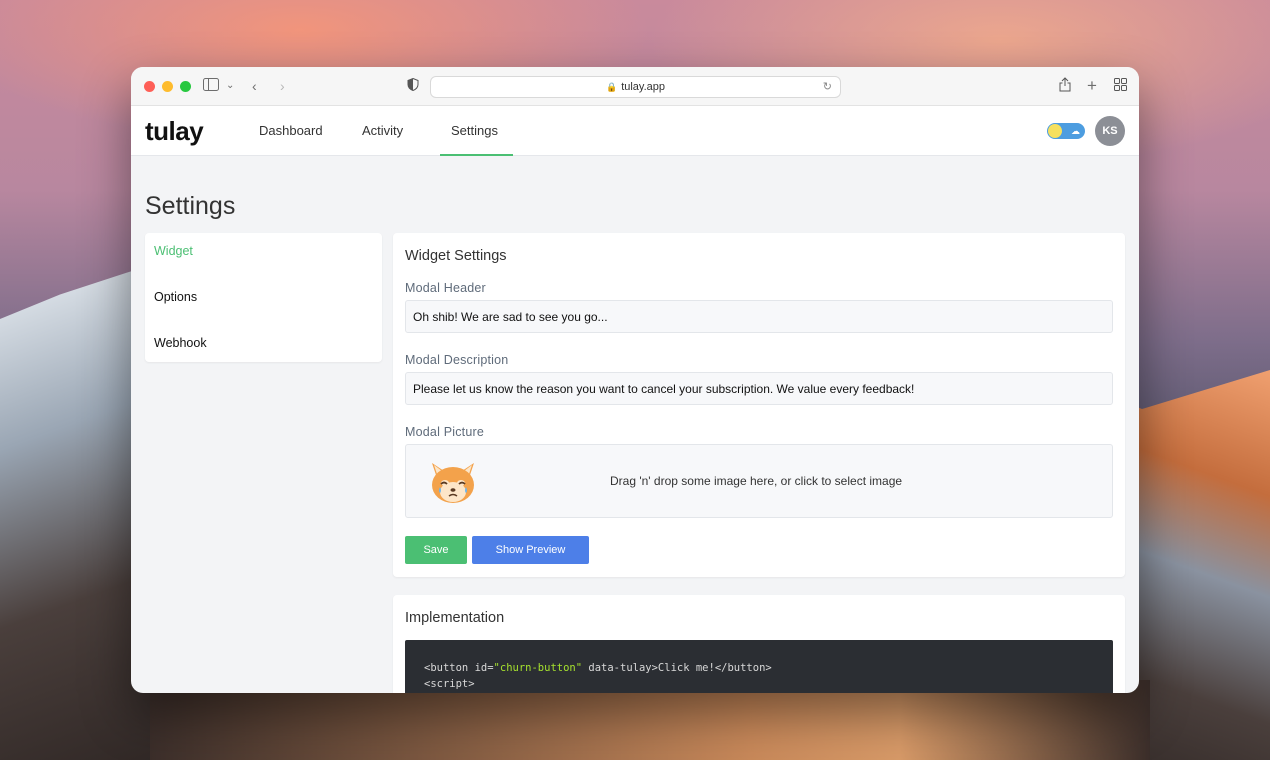 Image resolution: width=1270 pixels, height=760 pixels. What do you see at coordinates (445, 288) in the screenshot?
I see `modal-header-label: Modal Header` at bounding box center [445, 288].